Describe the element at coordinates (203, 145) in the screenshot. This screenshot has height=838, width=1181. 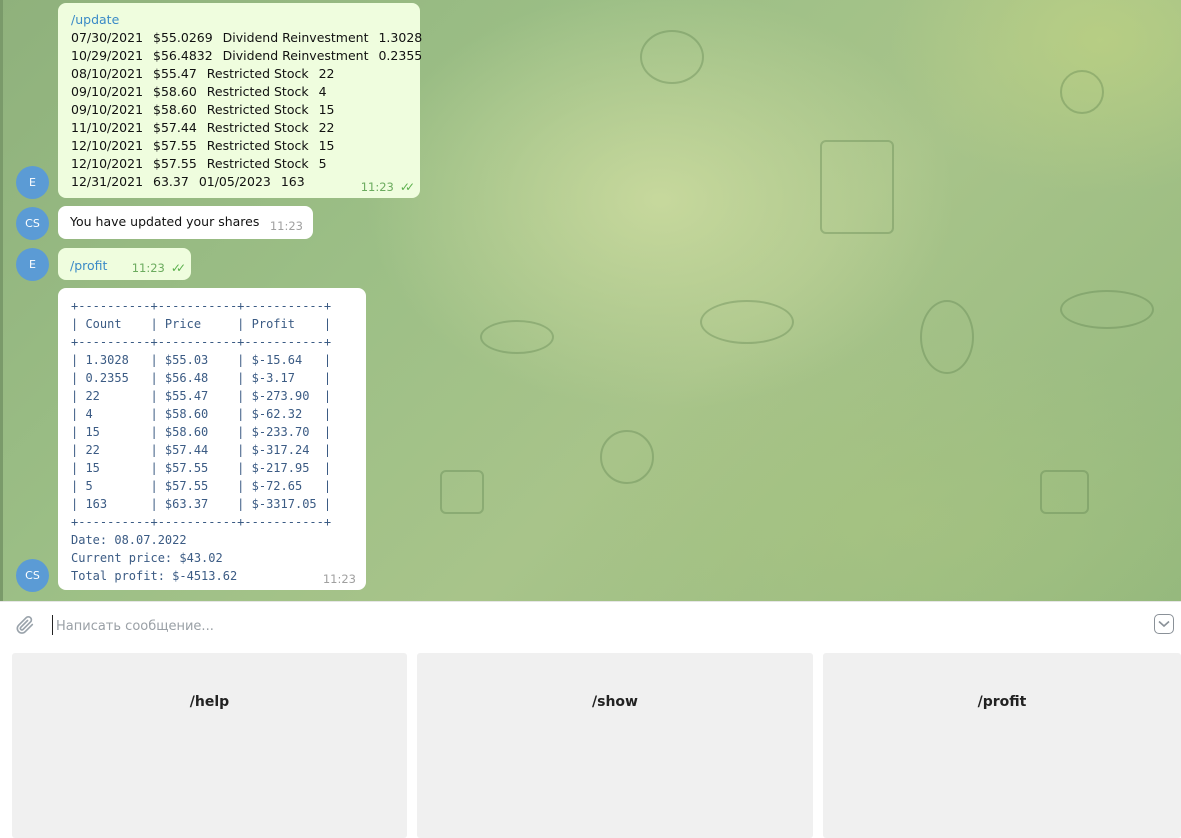
I see `update-row: 12/10/2021 $57.55 Restricted Stock 15` at that location.